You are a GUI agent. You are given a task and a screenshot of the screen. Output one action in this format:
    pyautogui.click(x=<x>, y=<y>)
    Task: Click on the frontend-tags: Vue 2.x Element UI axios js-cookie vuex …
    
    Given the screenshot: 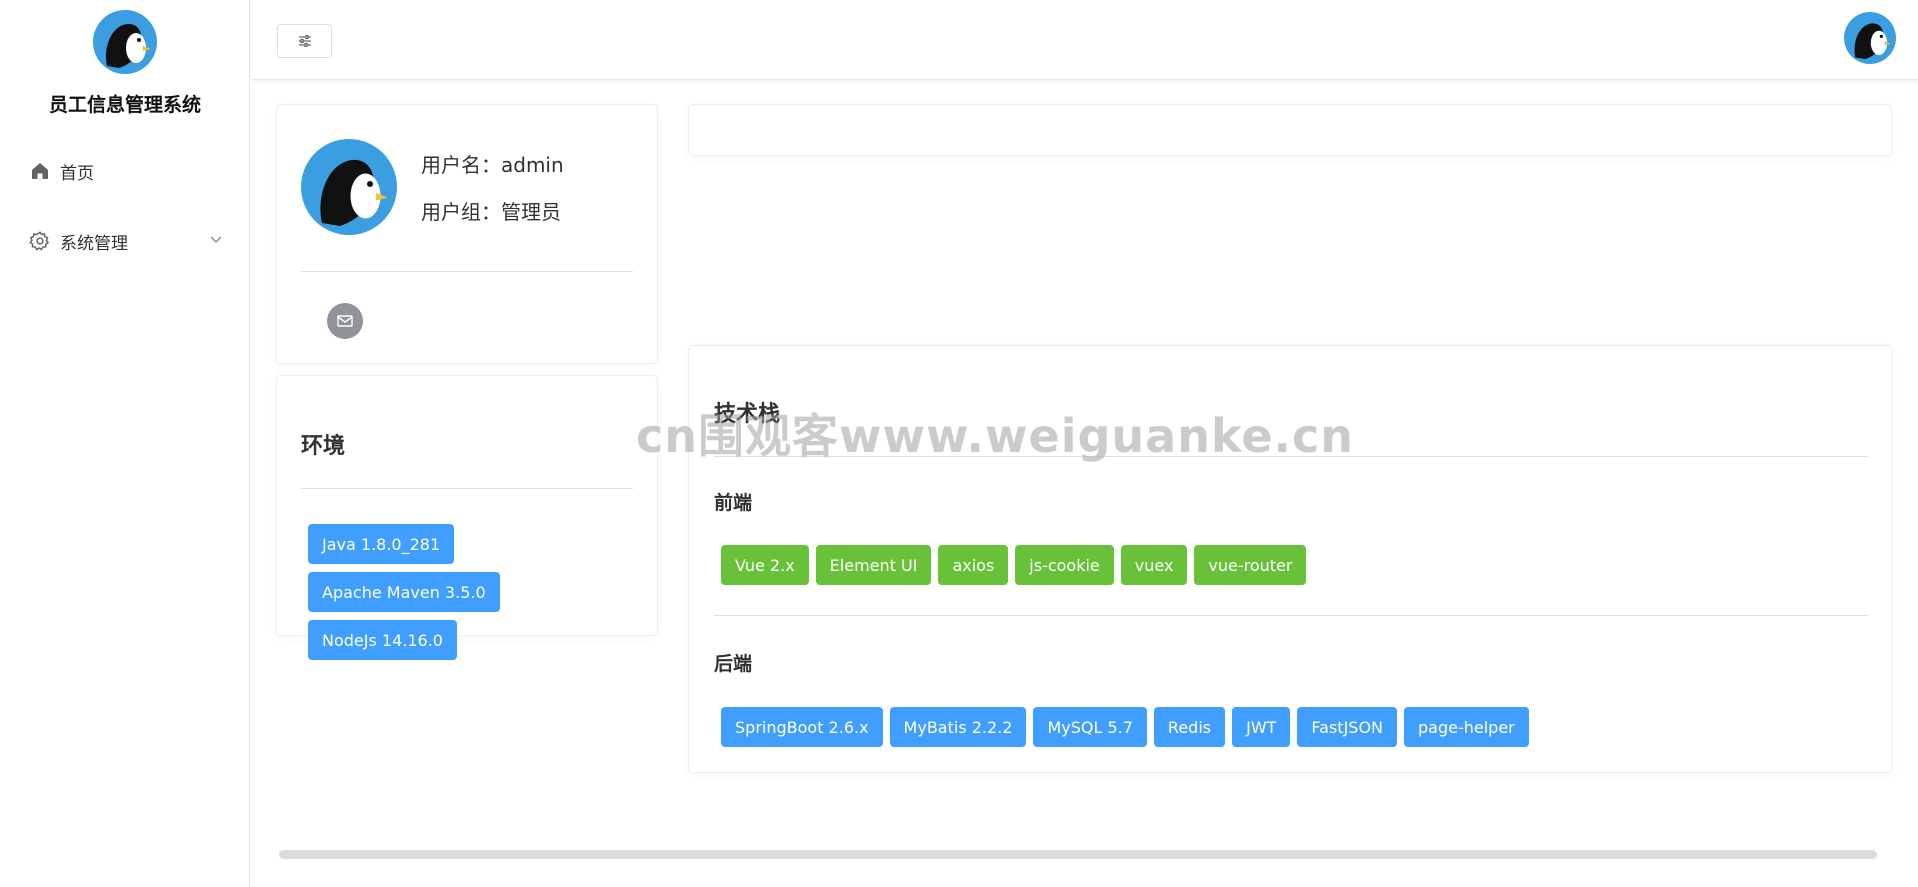 What is the action you would take?
    pyautogui.click(x=1291, y=565)
    